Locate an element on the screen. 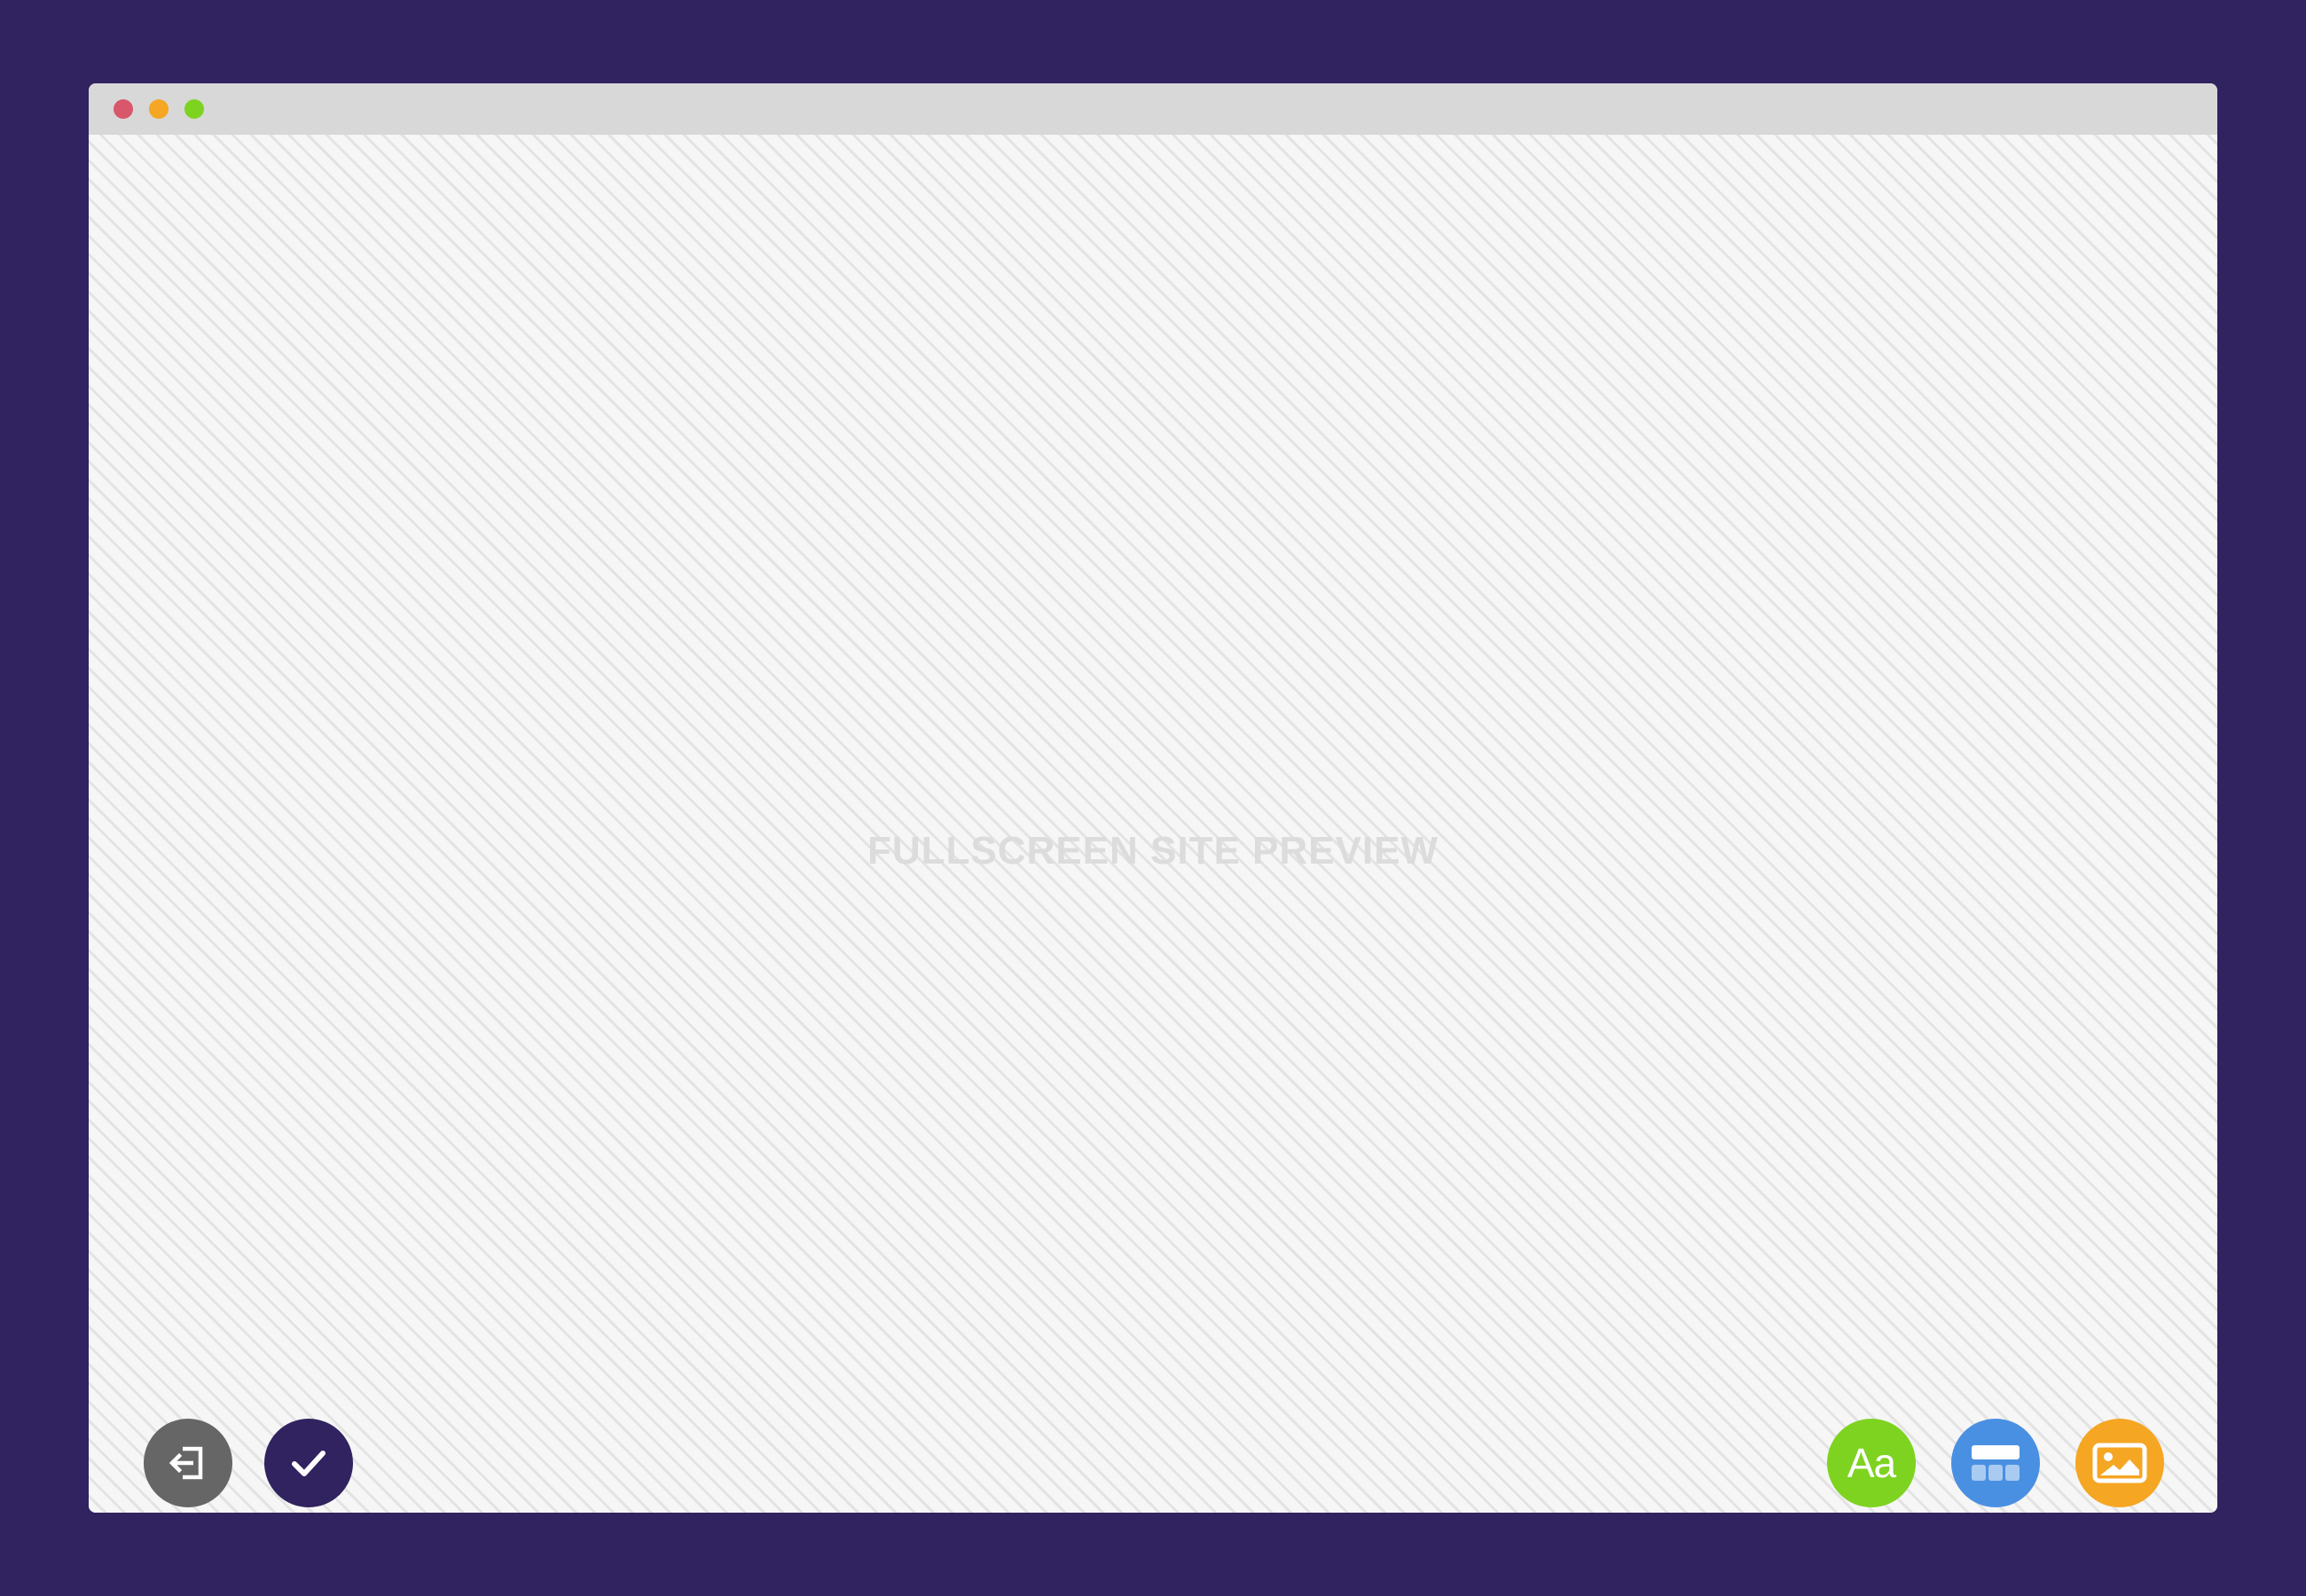 Image resolution: width=2306 pixels, height=1596 pixels. typography-button: Aa is located at coordinates (1871, 1463).